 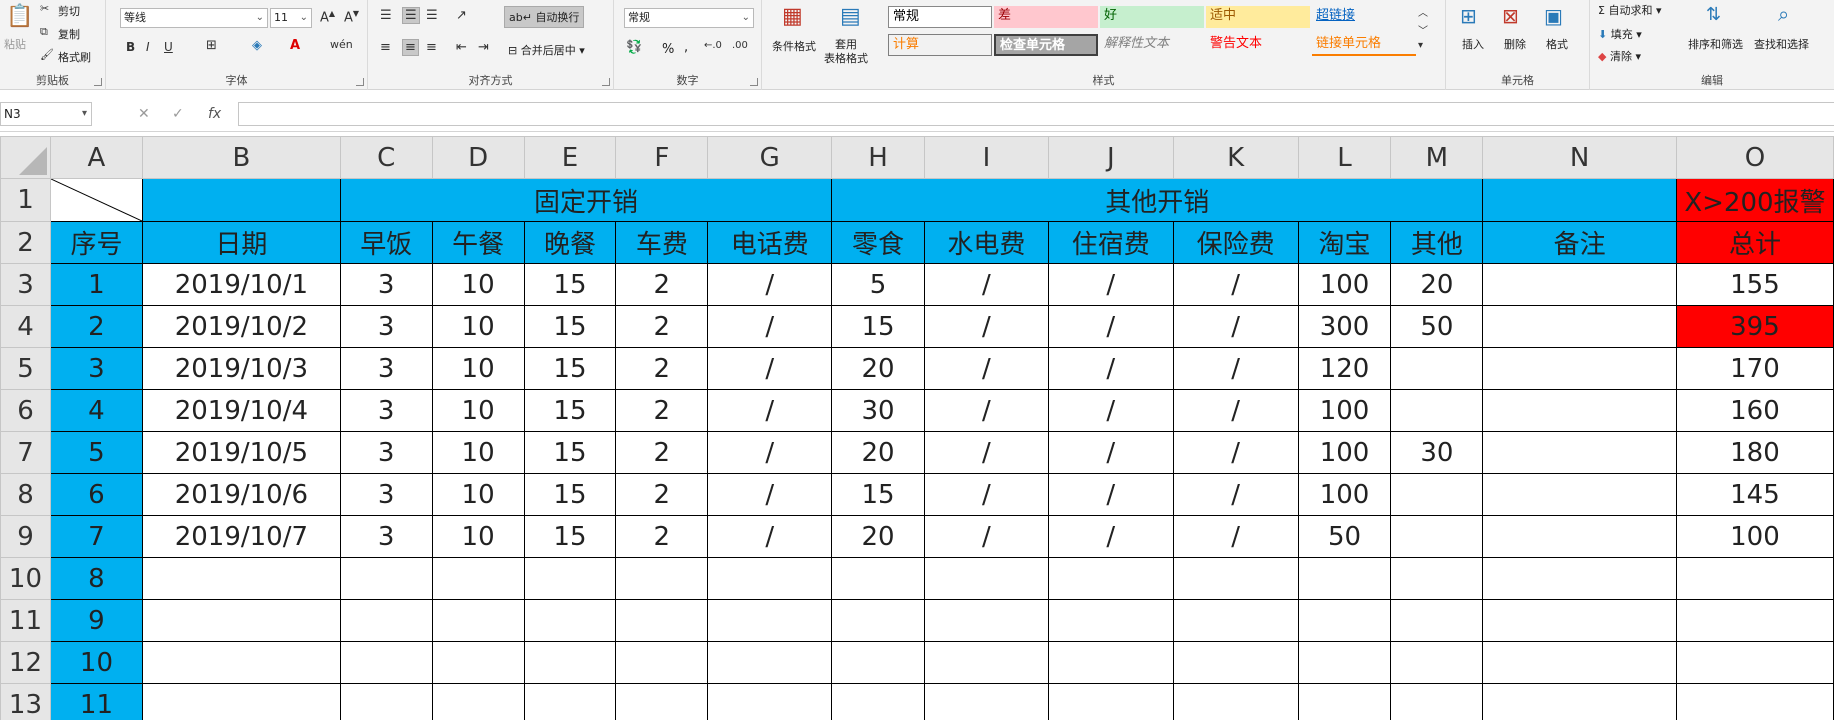 What do you see at coordinates (25, 157) in the screenshot?
I see `select-all-corner` at bounding box center [25, 157].